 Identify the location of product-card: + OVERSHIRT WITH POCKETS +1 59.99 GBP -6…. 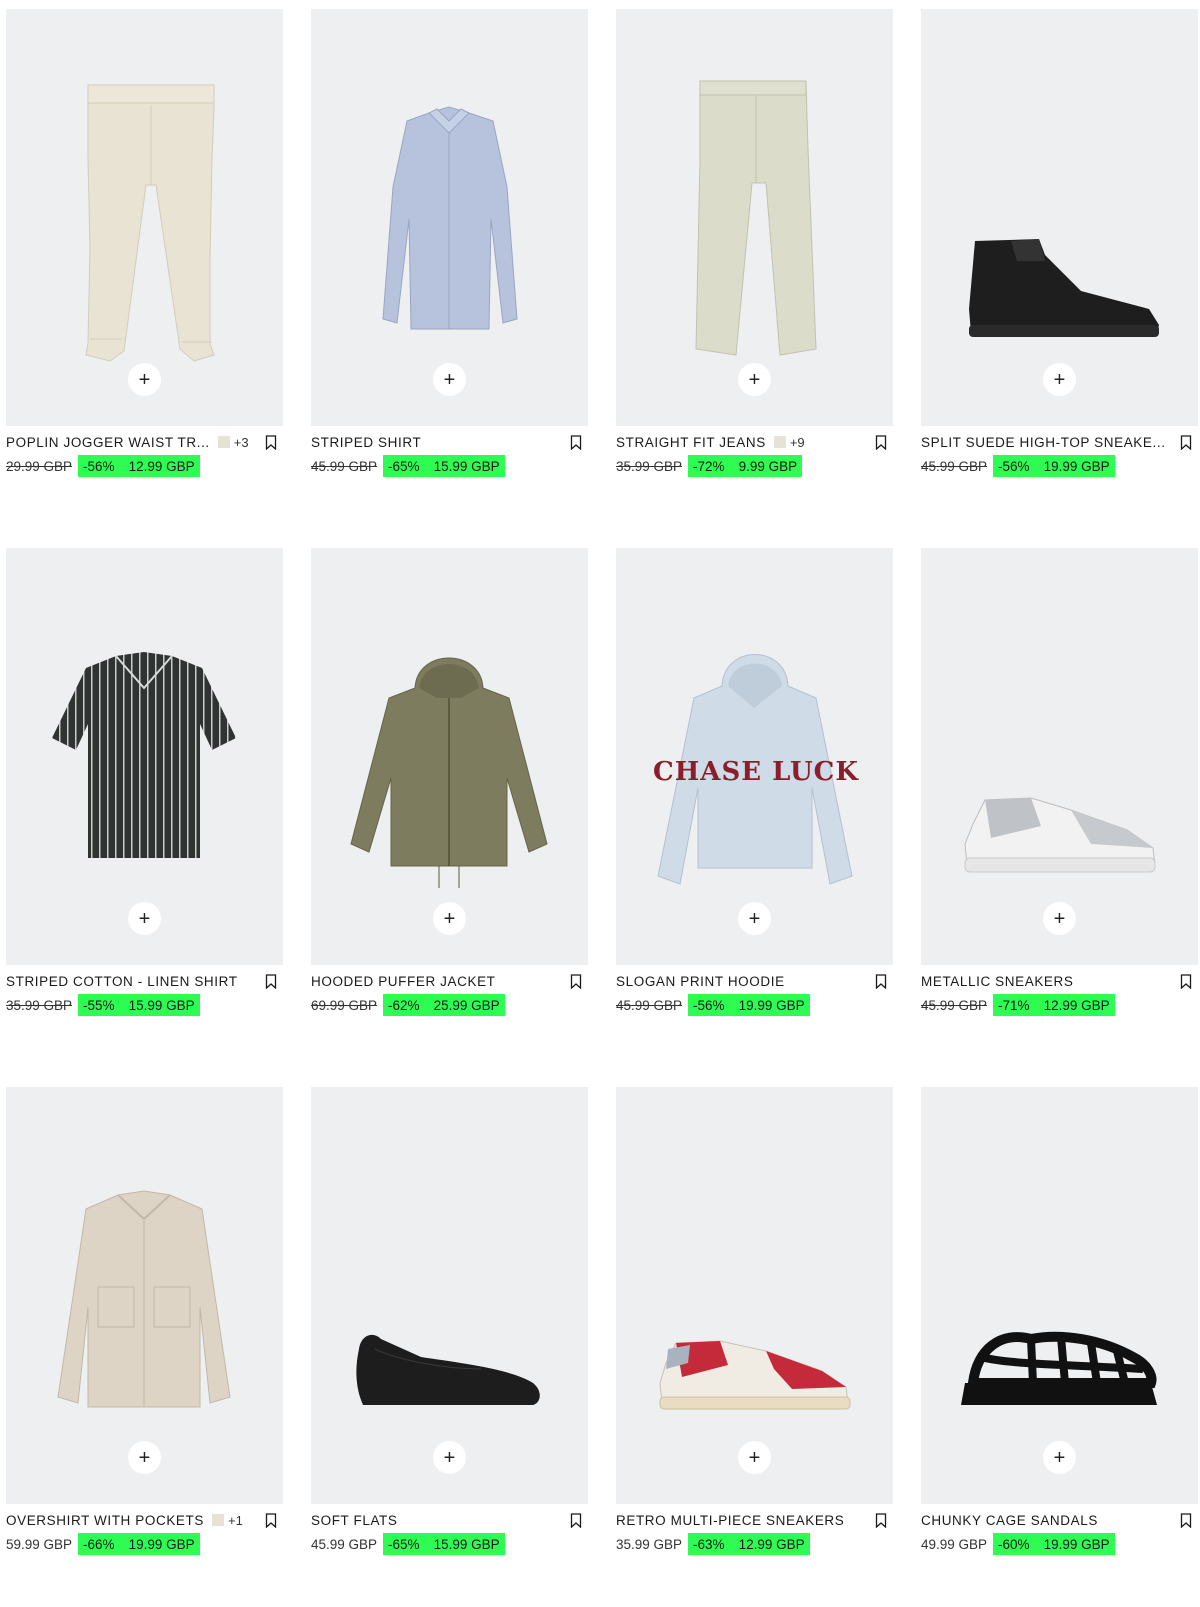
(144, 1347).